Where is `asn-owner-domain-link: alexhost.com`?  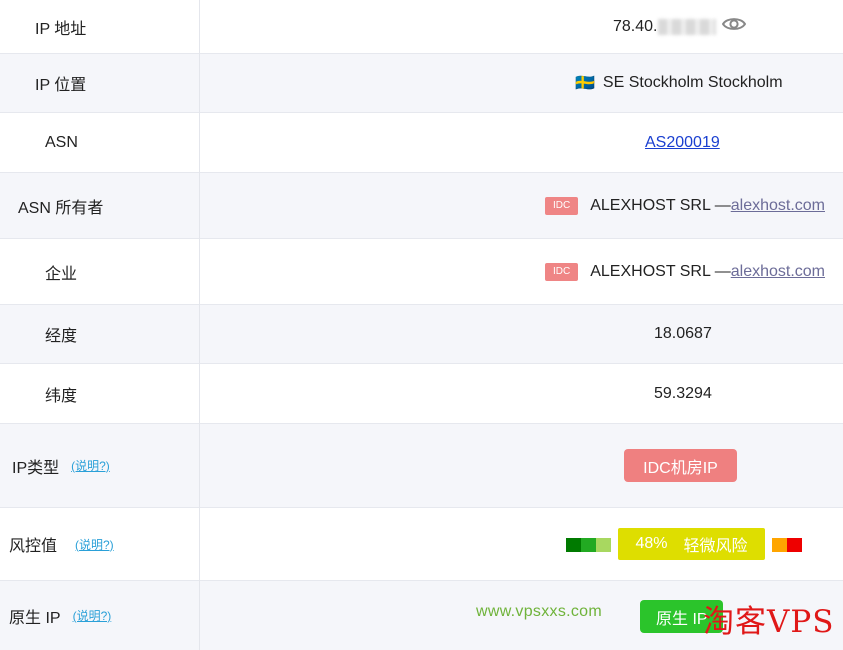 asn-owner-domain-link: alexhost.com is located at coordinates (778, 206).